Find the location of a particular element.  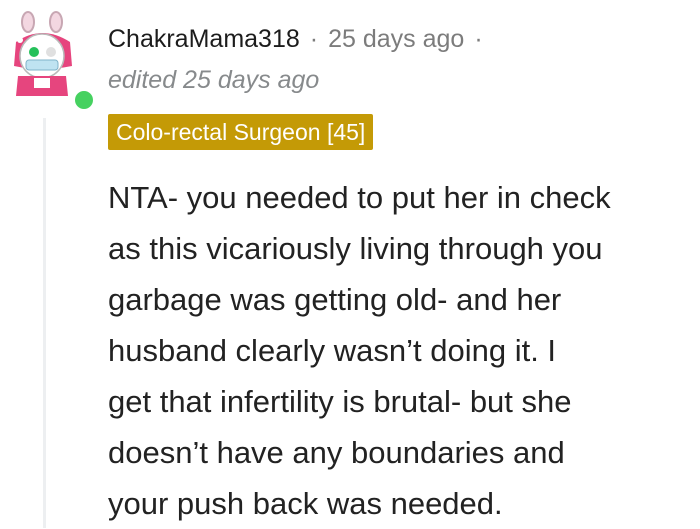

timestamp-link: 25 days ago is located at coordinates (396, 39).